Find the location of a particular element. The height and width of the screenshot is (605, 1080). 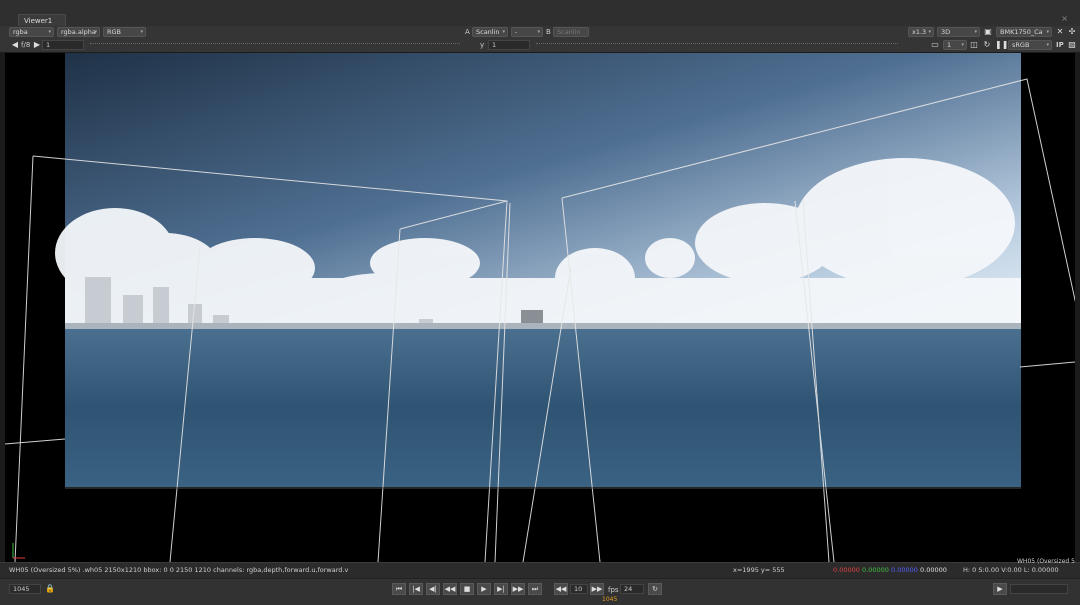

skip-increment-input: 10 is located at coordinates (579, 589).